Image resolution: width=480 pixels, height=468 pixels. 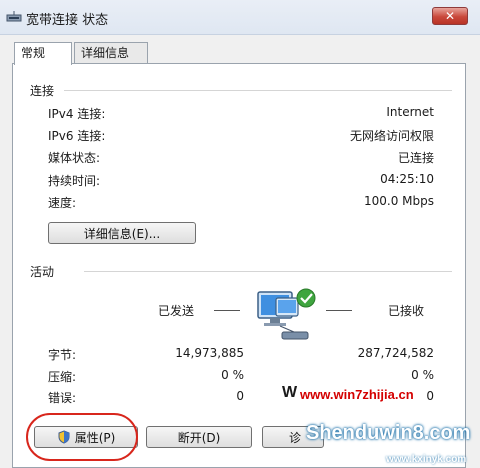 What do you see at coordinates (227, 310) in the screenshot?
I see `sent-dash` at bounding box center [227, 310].